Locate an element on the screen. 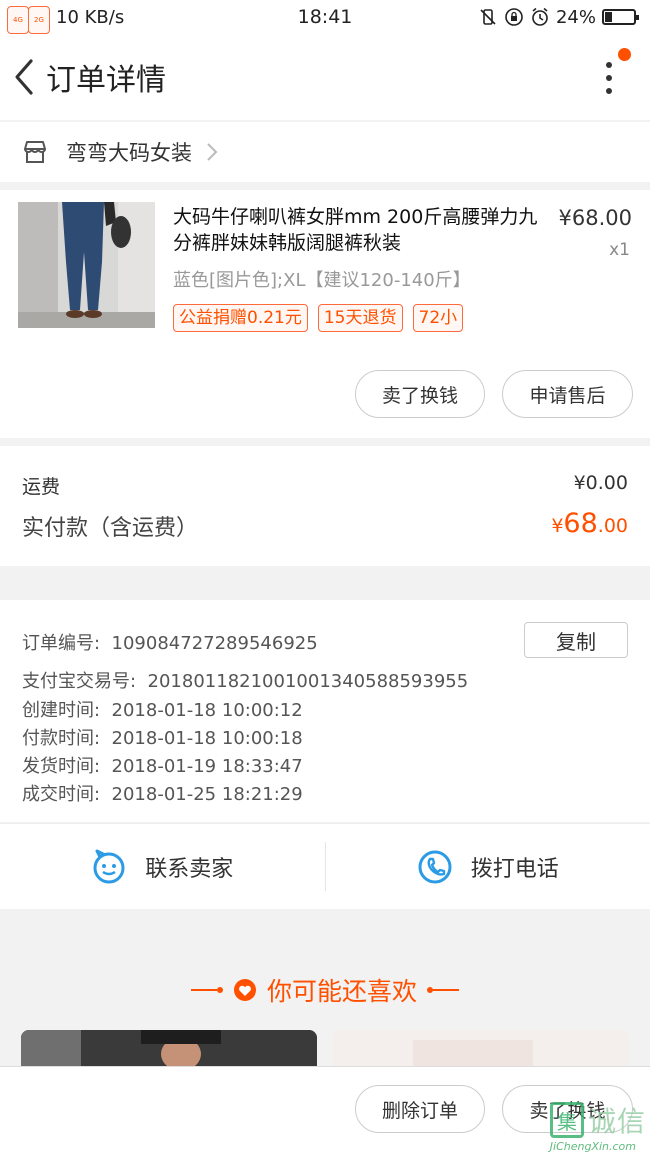 Image resolution: width=650 pixels, height=1155 pixels. call-phone-label: 拨打电话 is located at coordinates (514, 869).